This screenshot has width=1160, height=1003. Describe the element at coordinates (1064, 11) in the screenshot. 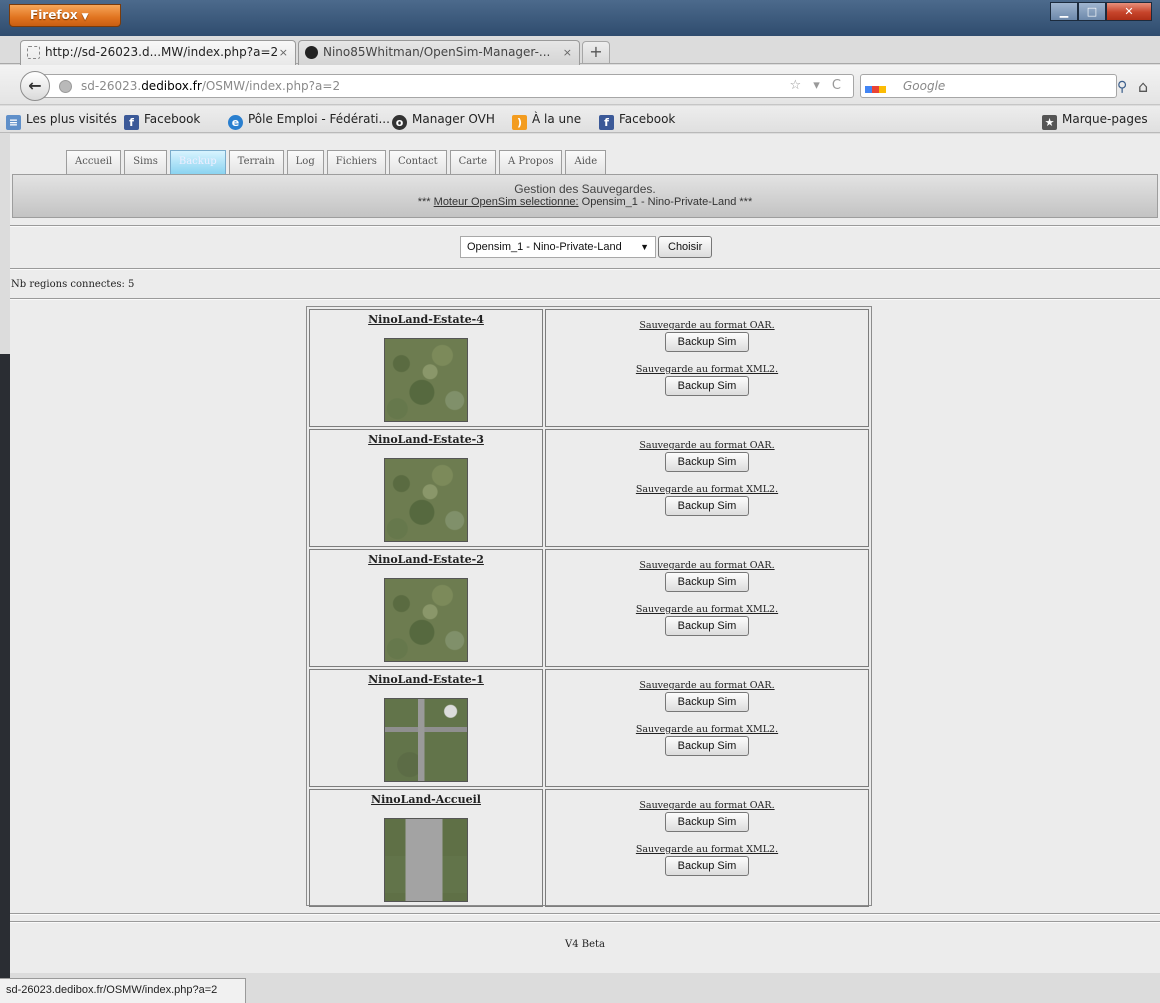

I see `minimize-button: ▁` at that location.